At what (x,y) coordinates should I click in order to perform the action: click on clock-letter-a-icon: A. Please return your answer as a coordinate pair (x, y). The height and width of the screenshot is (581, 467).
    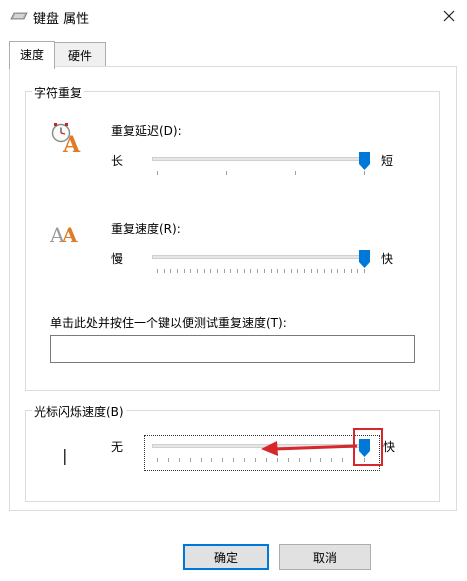
    Looking at the image, I should click on (66, 140).